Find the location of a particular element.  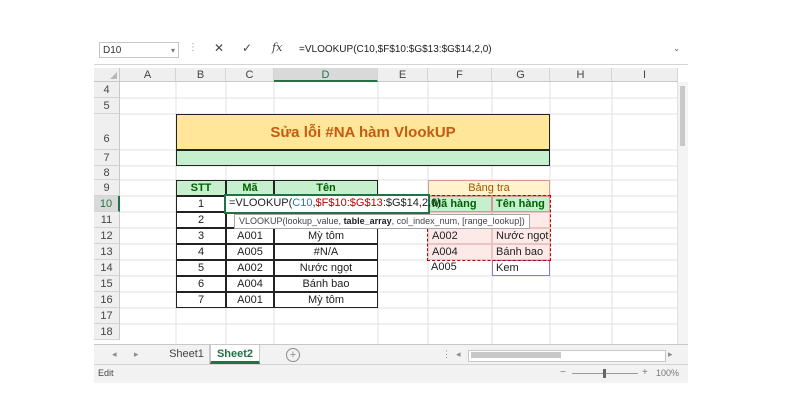

insert-function-icon: fx is located at coordinates (277, 47).